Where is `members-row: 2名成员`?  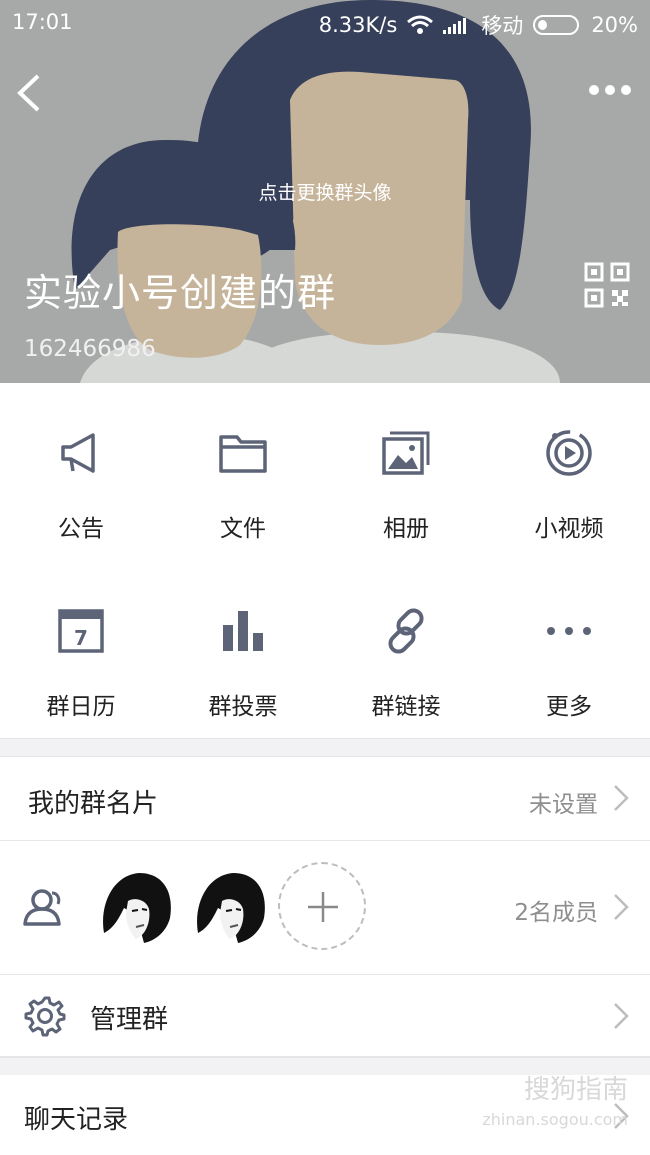
members-row: 2名成员 is located at coordinates (325, 908).